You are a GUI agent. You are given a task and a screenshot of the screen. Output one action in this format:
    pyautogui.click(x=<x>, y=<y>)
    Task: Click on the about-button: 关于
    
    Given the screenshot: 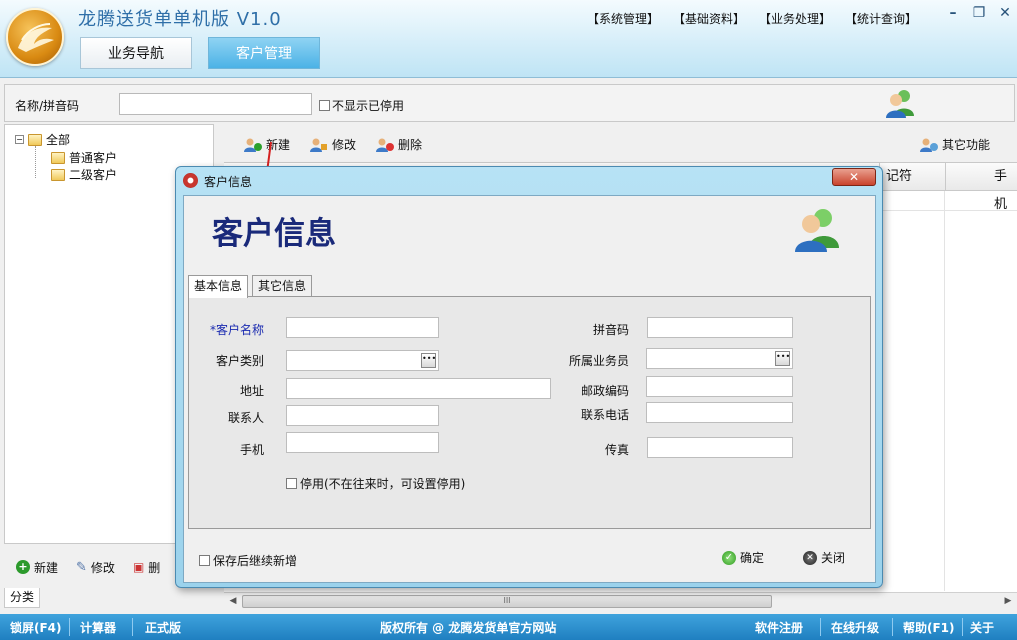 What is the action you would take?
    pyautogui.click(x=982, y=627)
    